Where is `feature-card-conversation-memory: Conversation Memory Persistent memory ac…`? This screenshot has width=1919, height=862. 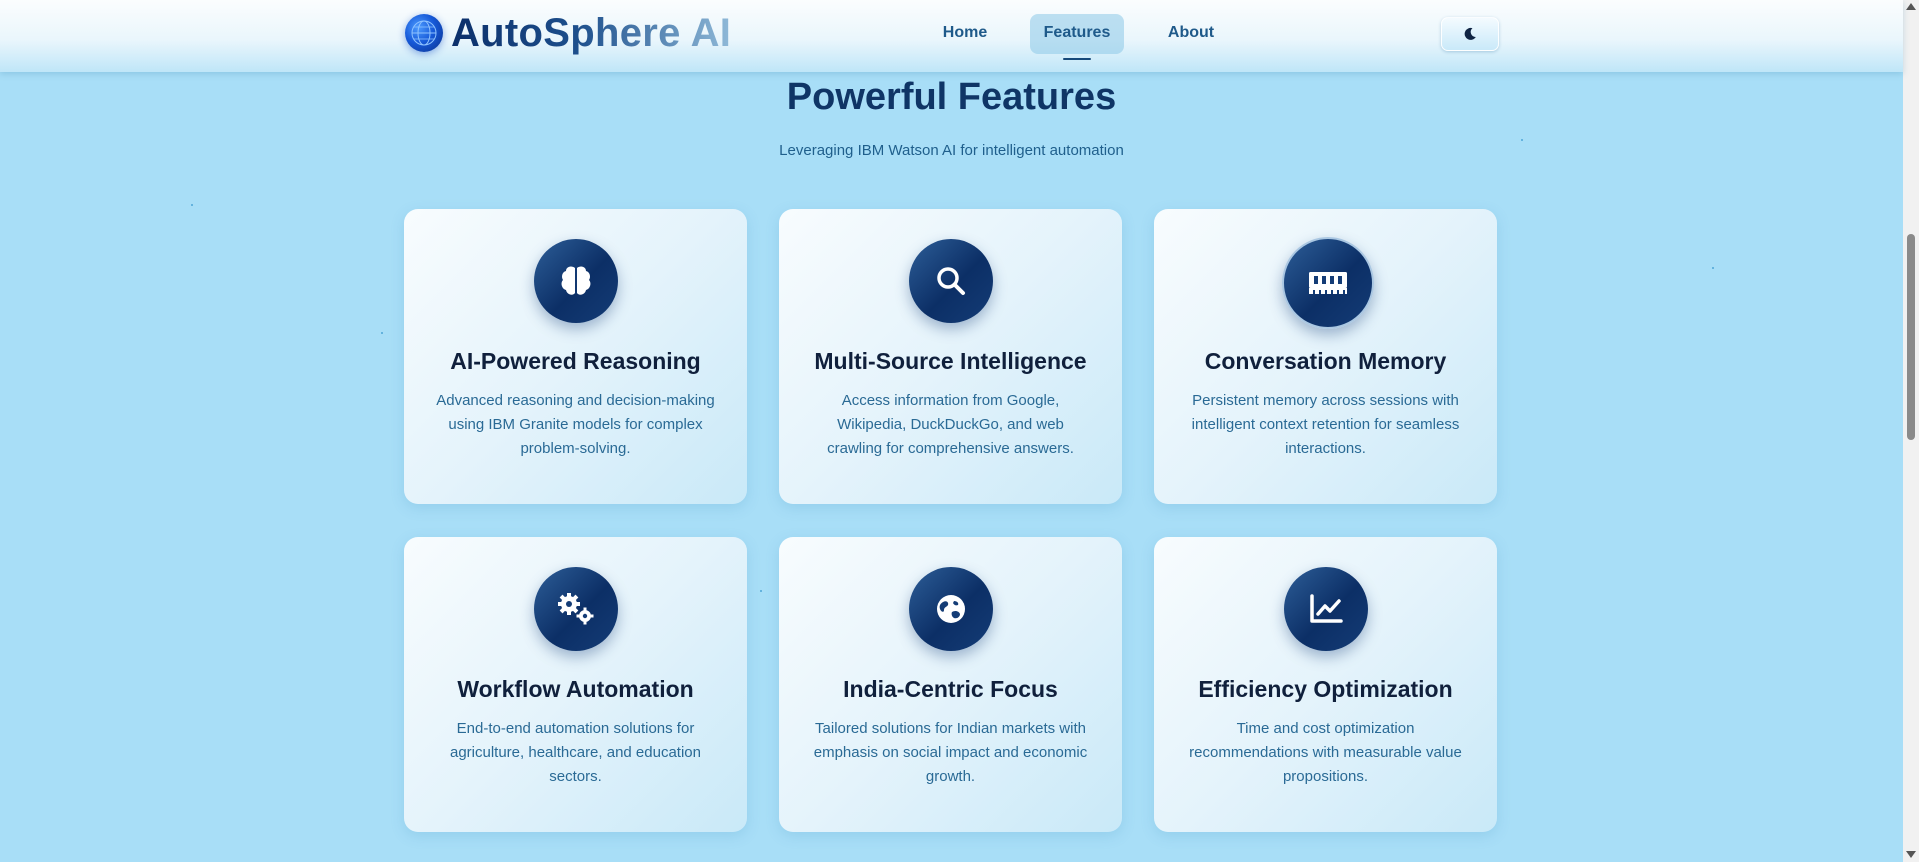
feature-card-conversation-memory: Conversation Memory Persistent memory ac… is located at coordinates (1325, 356).